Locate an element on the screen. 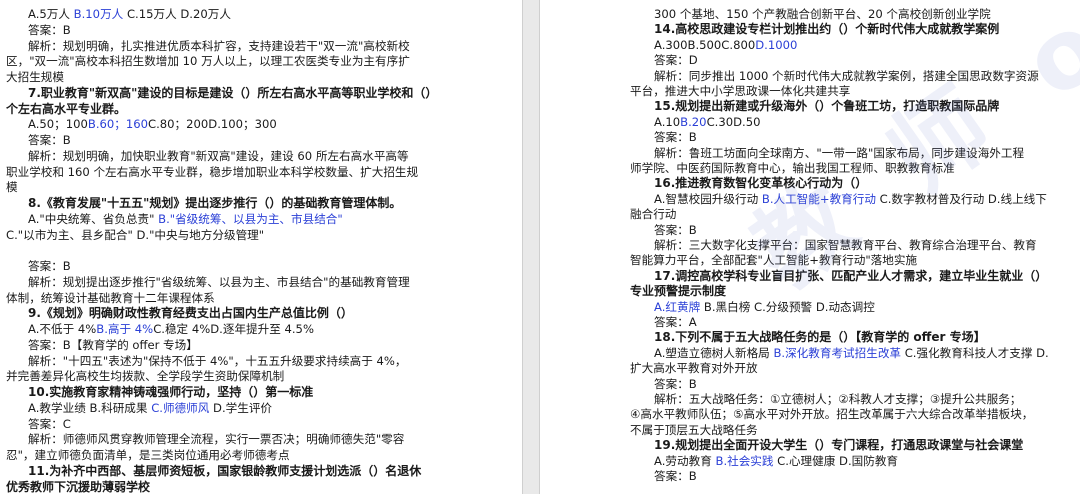  line-text: 解析：师德师风贯穿教师管理全流程，实行一票否决；明确师德失范"零容 is located at coordinates (216, 439).